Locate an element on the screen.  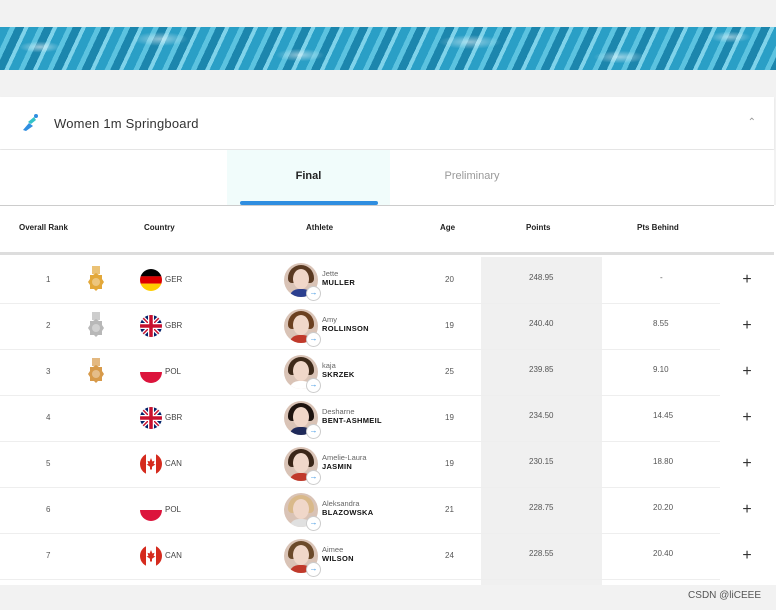
age-value: 24 is located at coordinates (449, 555).